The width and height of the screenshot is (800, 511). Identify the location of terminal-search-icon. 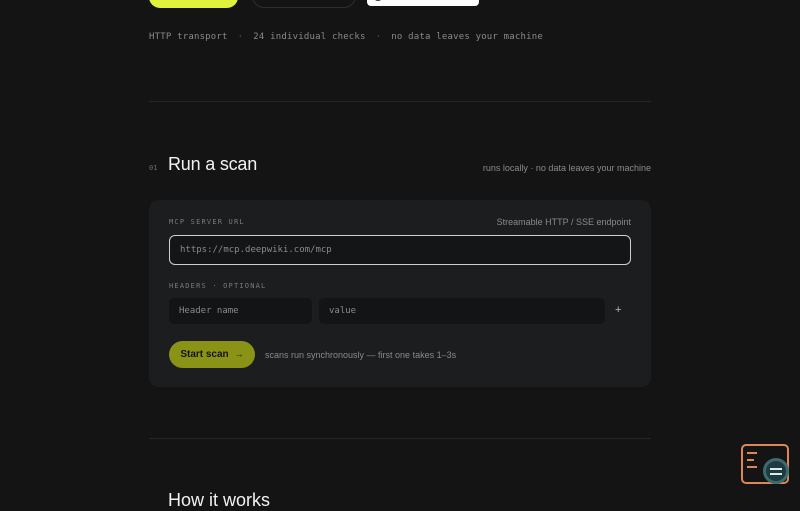
(765, 464).